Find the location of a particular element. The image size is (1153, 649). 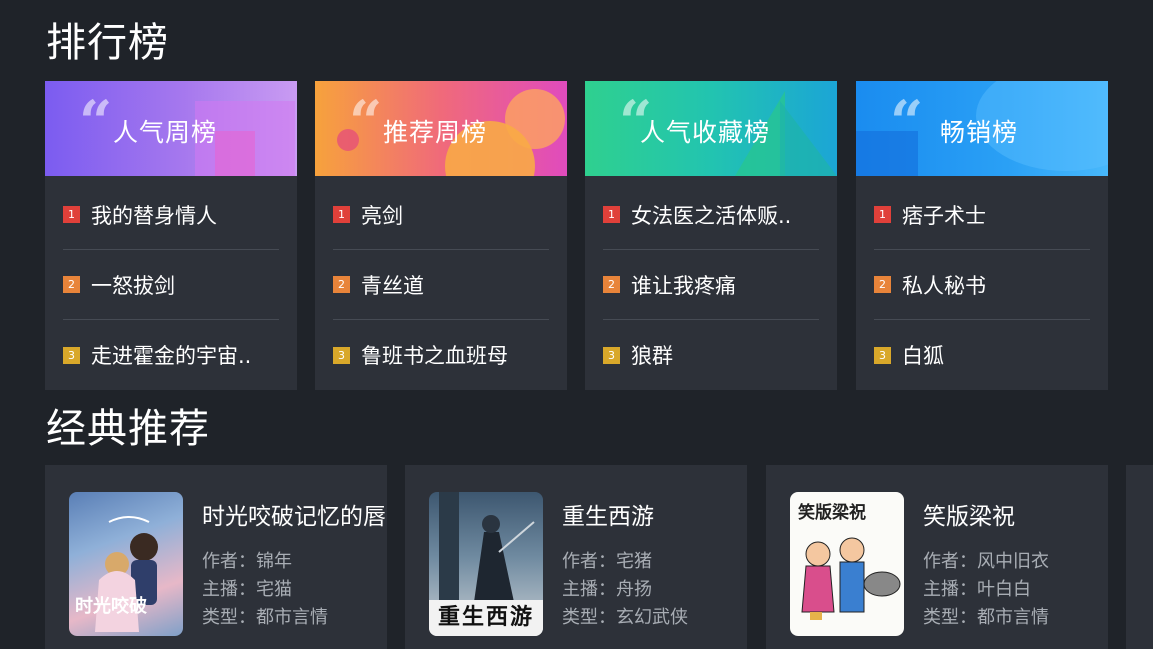

rank-item: 2 谁让我疼痛 is located at coordinates (711, 285).